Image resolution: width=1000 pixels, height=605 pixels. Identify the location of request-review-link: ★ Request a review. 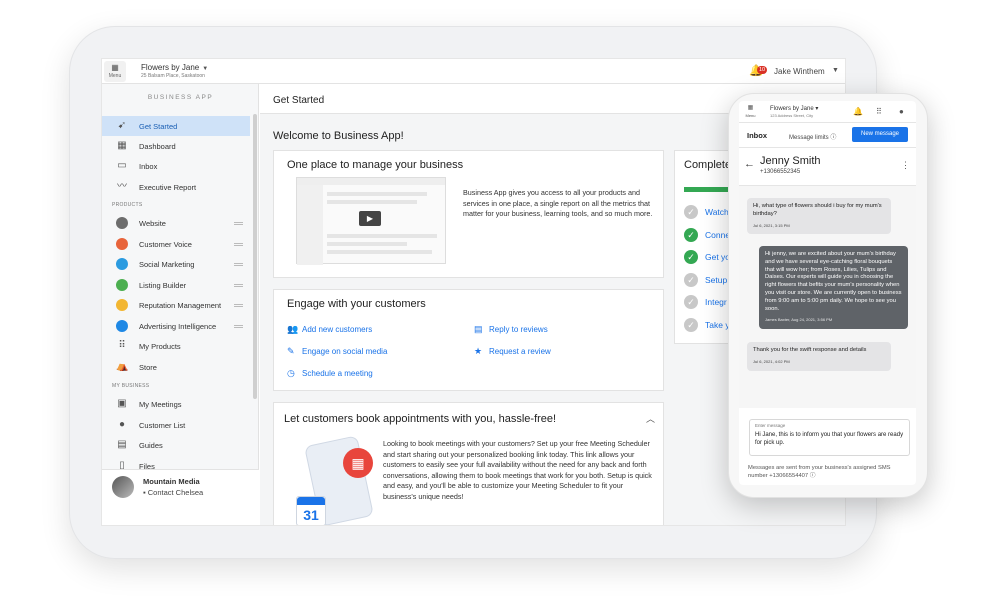
(512, 351).